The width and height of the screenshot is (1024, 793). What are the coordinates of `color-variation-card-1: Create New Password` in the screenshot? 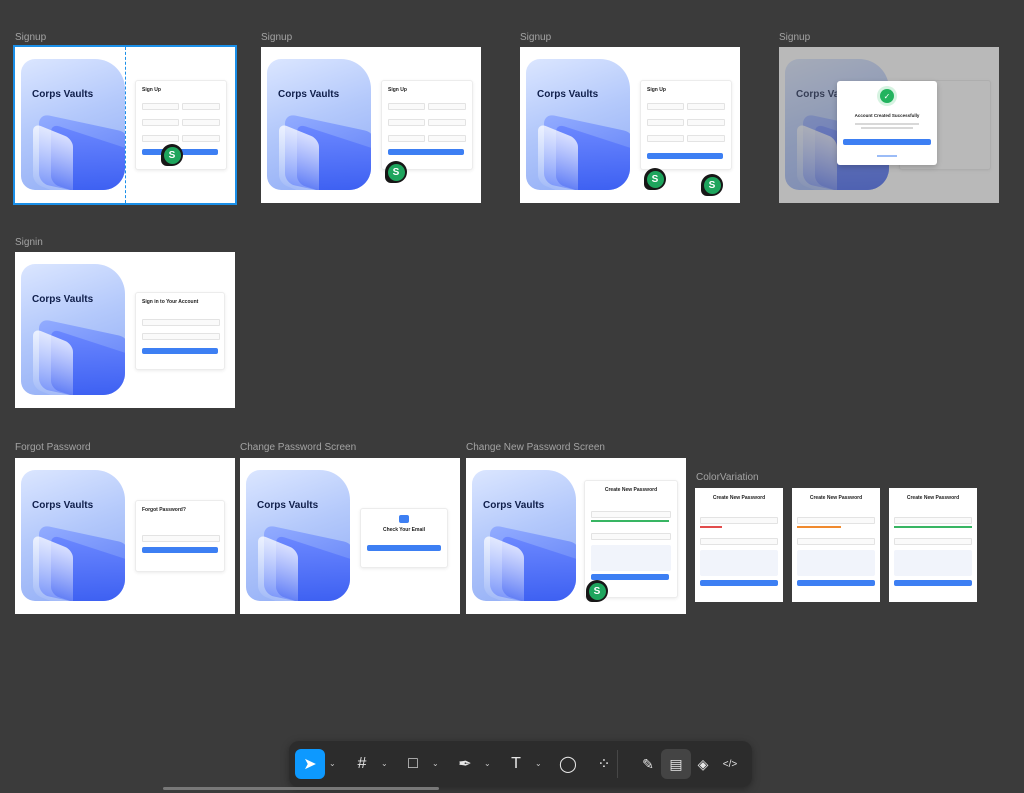 It's located at (739, 545).